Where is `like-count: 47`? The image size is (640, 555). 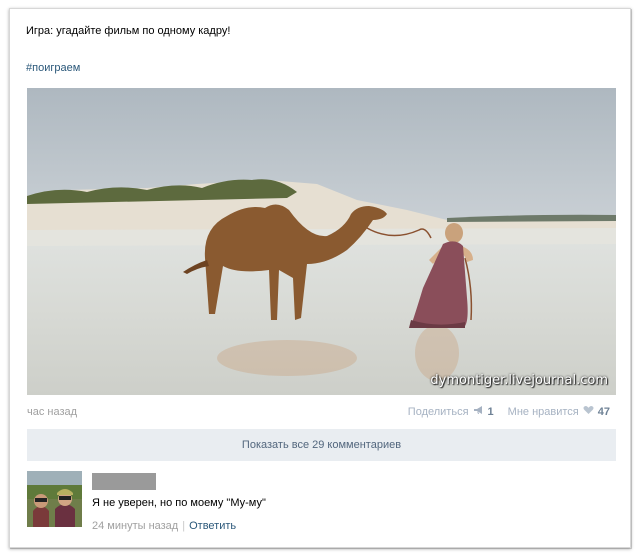 like-count: 47 is located at coordinates (603, 411).